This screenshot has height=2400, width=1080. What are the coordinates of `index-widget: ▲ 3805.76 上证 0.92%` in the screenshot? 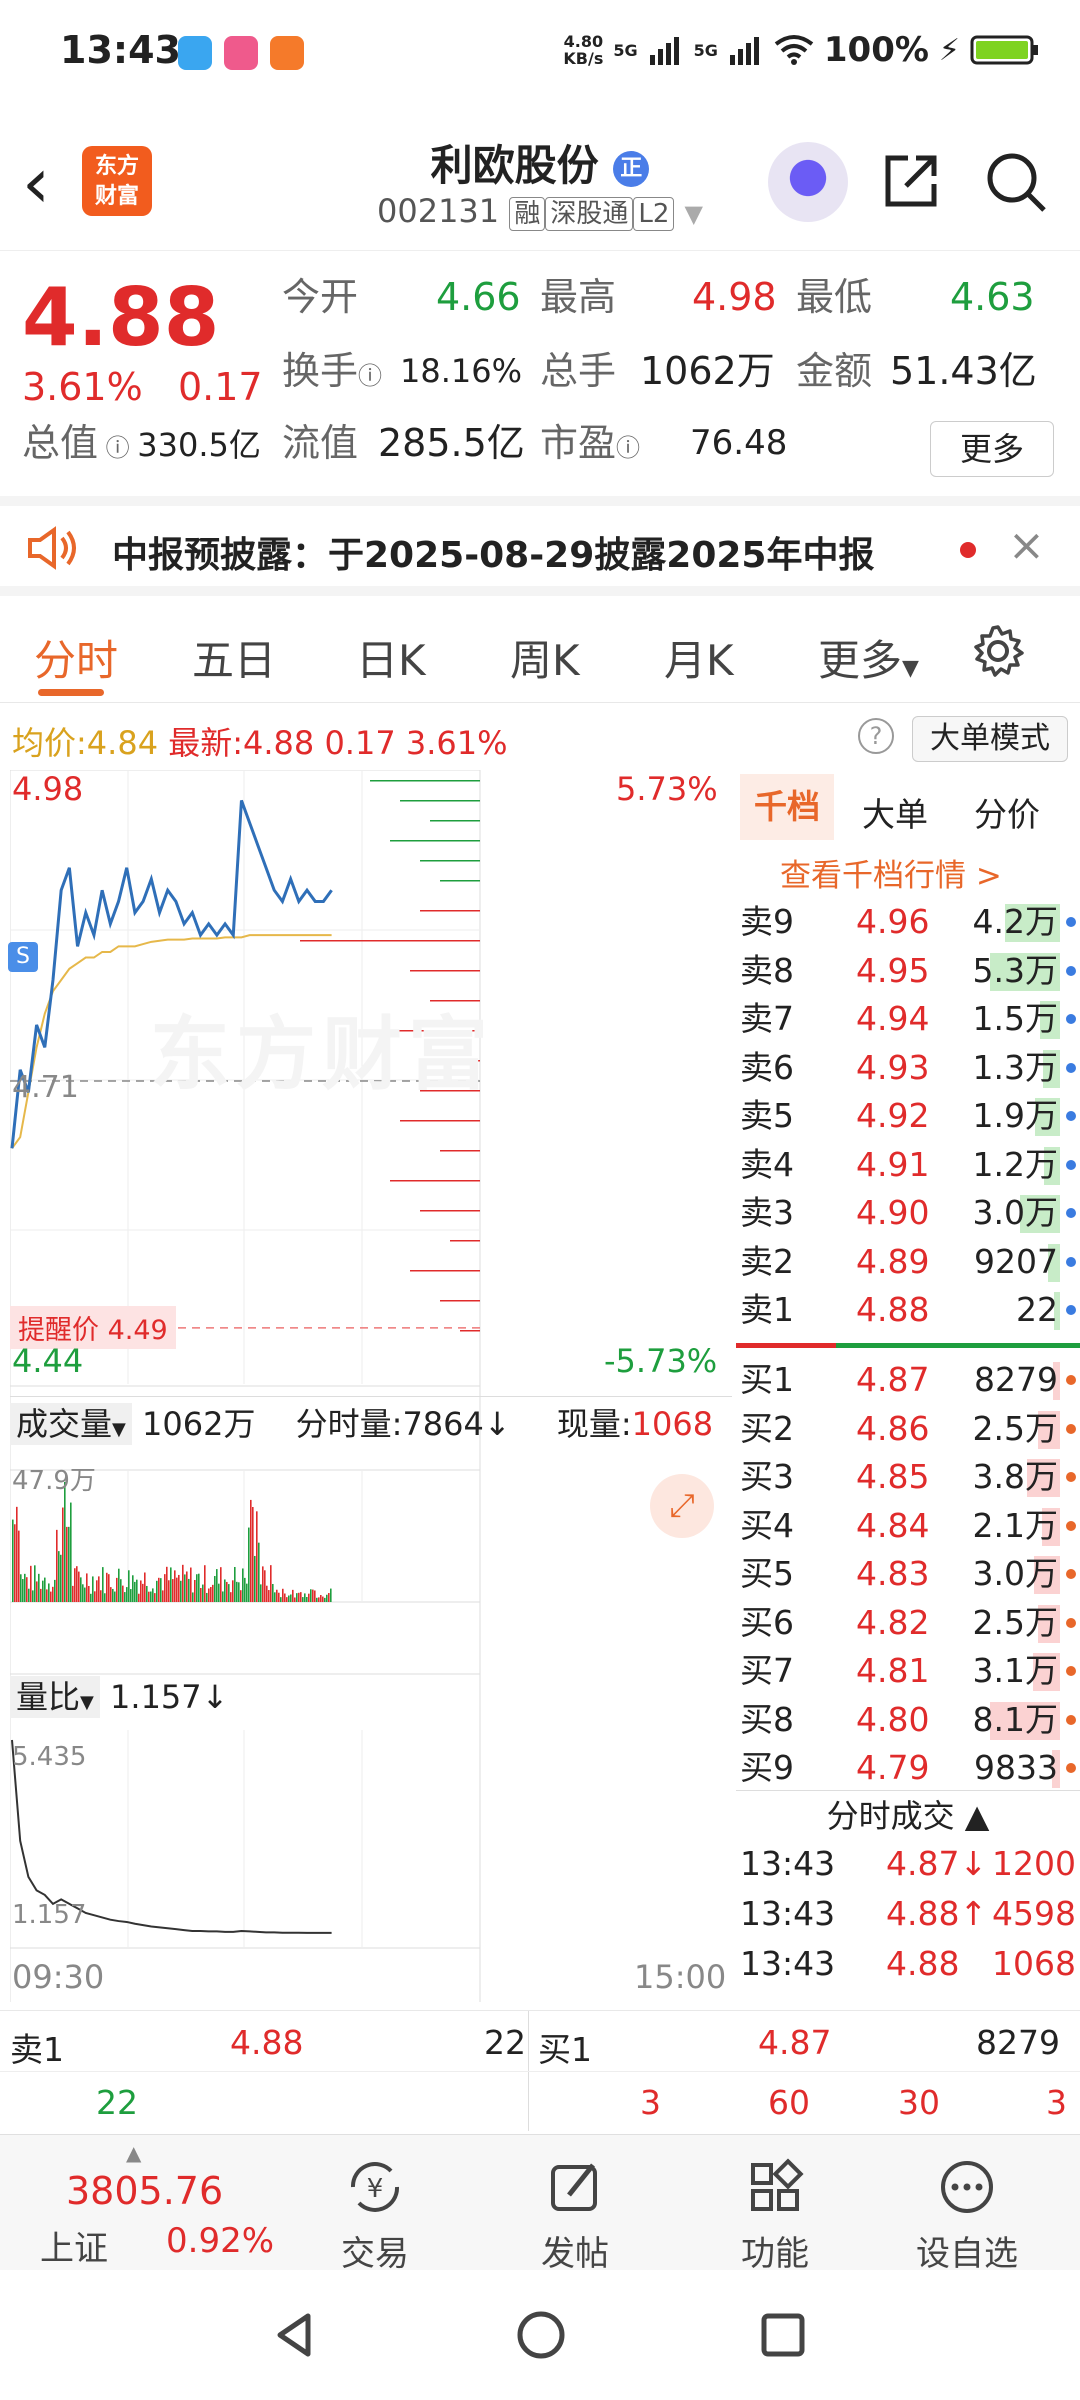 It's located at (150, 2205).